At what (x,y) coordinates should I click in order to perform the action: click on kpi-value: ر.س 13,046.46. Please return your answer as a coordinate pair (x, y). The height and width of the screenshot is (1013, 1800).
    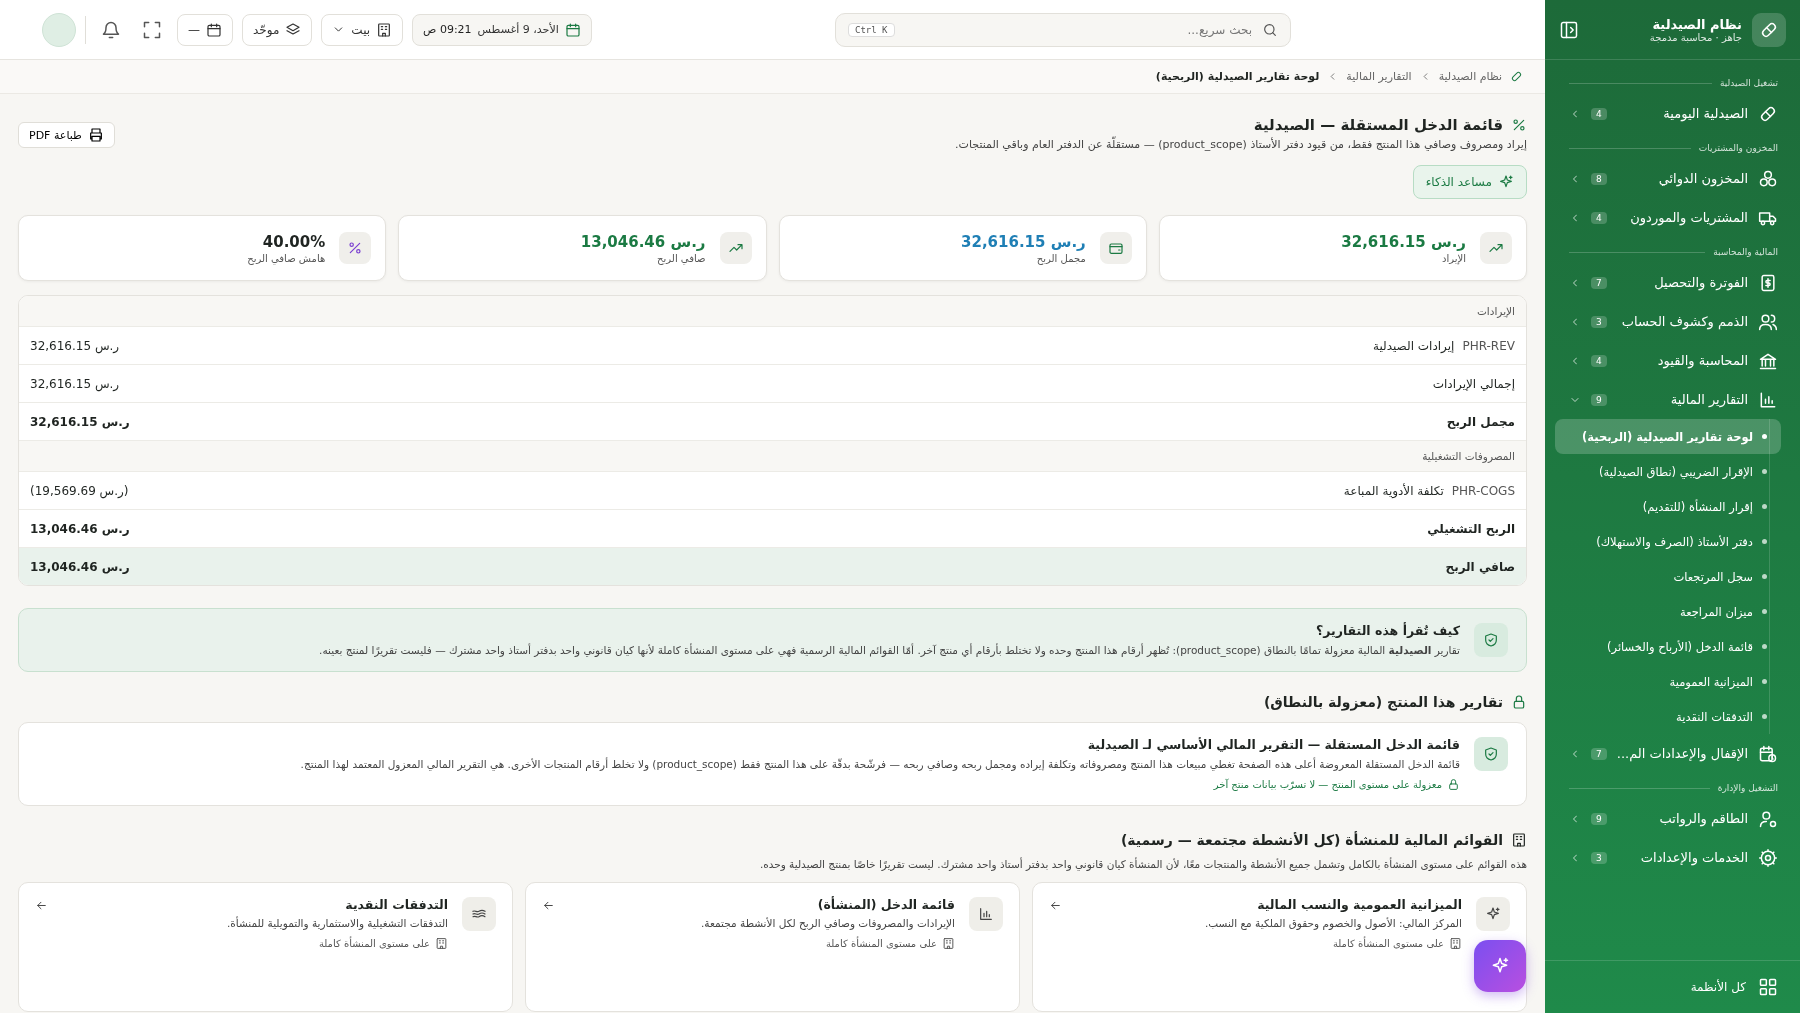
    Looking at the image, I should click on (643, 241).